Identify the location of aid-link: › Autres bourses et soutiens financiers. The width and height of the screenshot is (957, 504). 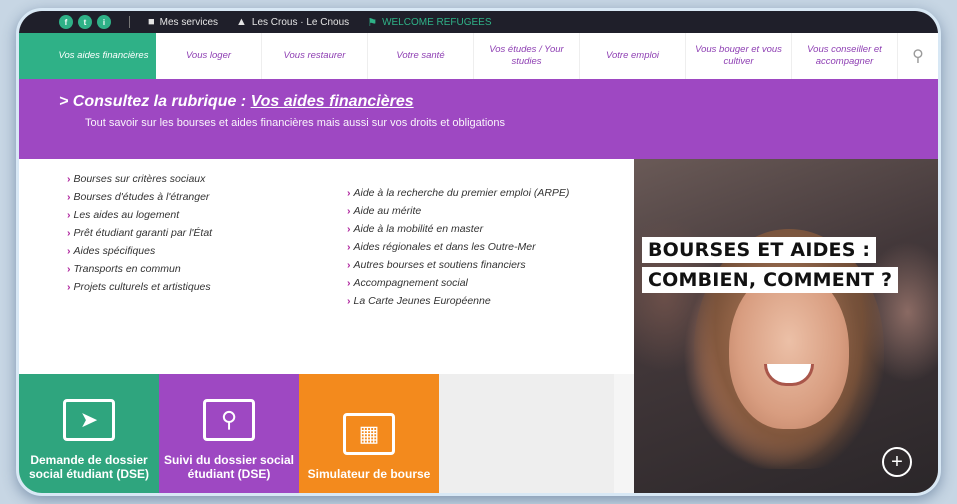
(458, 265).